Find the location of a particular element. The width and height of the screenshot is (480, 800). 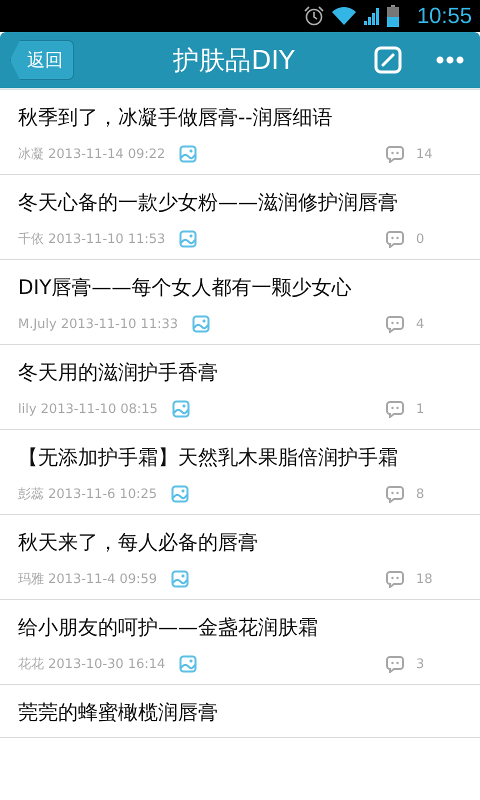

comment-count: 4 is located at coordinates (420, 324).